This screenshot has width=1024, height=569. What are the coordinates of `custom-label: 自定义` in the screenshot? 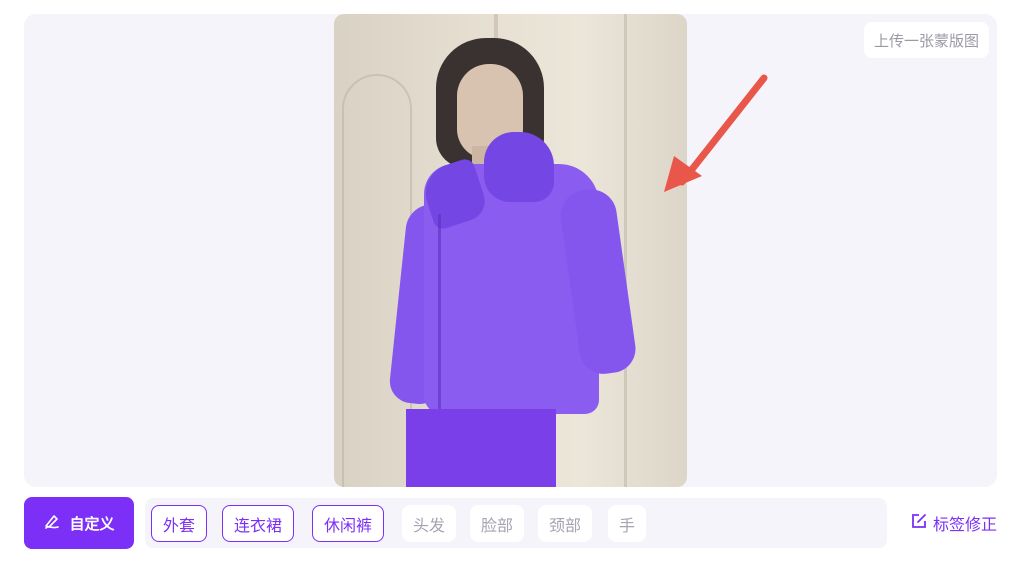 It's located at (92, 523).